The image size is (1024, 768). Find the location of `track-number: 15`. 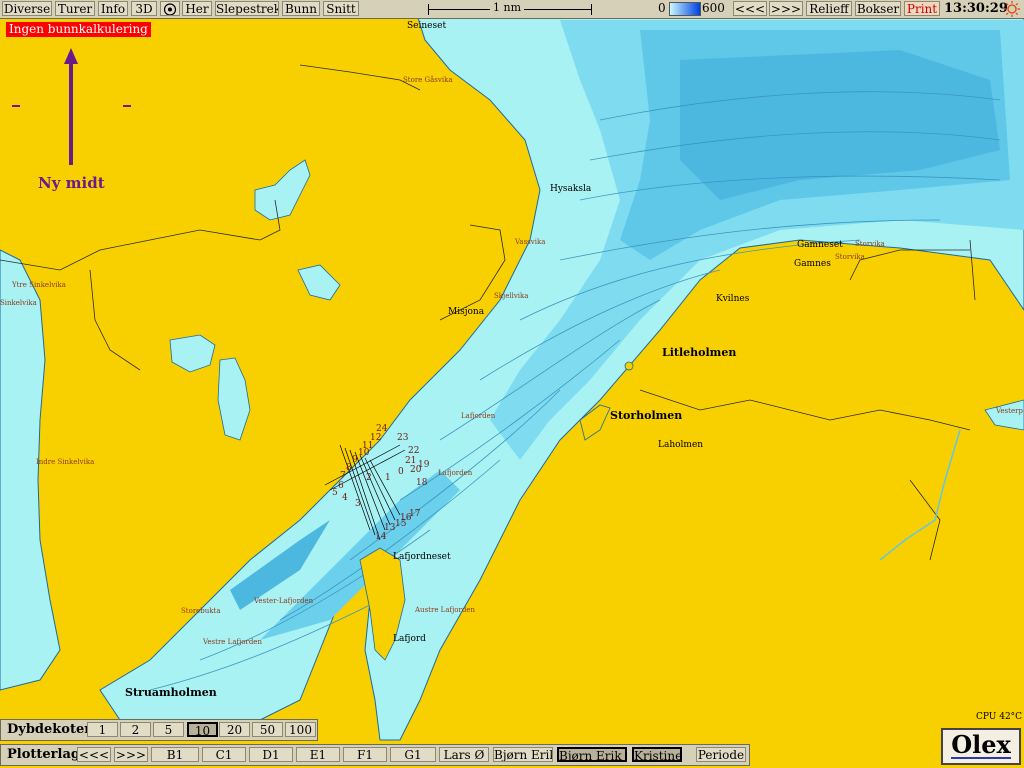

track-number: 15 is located at coordinates (401, 524).